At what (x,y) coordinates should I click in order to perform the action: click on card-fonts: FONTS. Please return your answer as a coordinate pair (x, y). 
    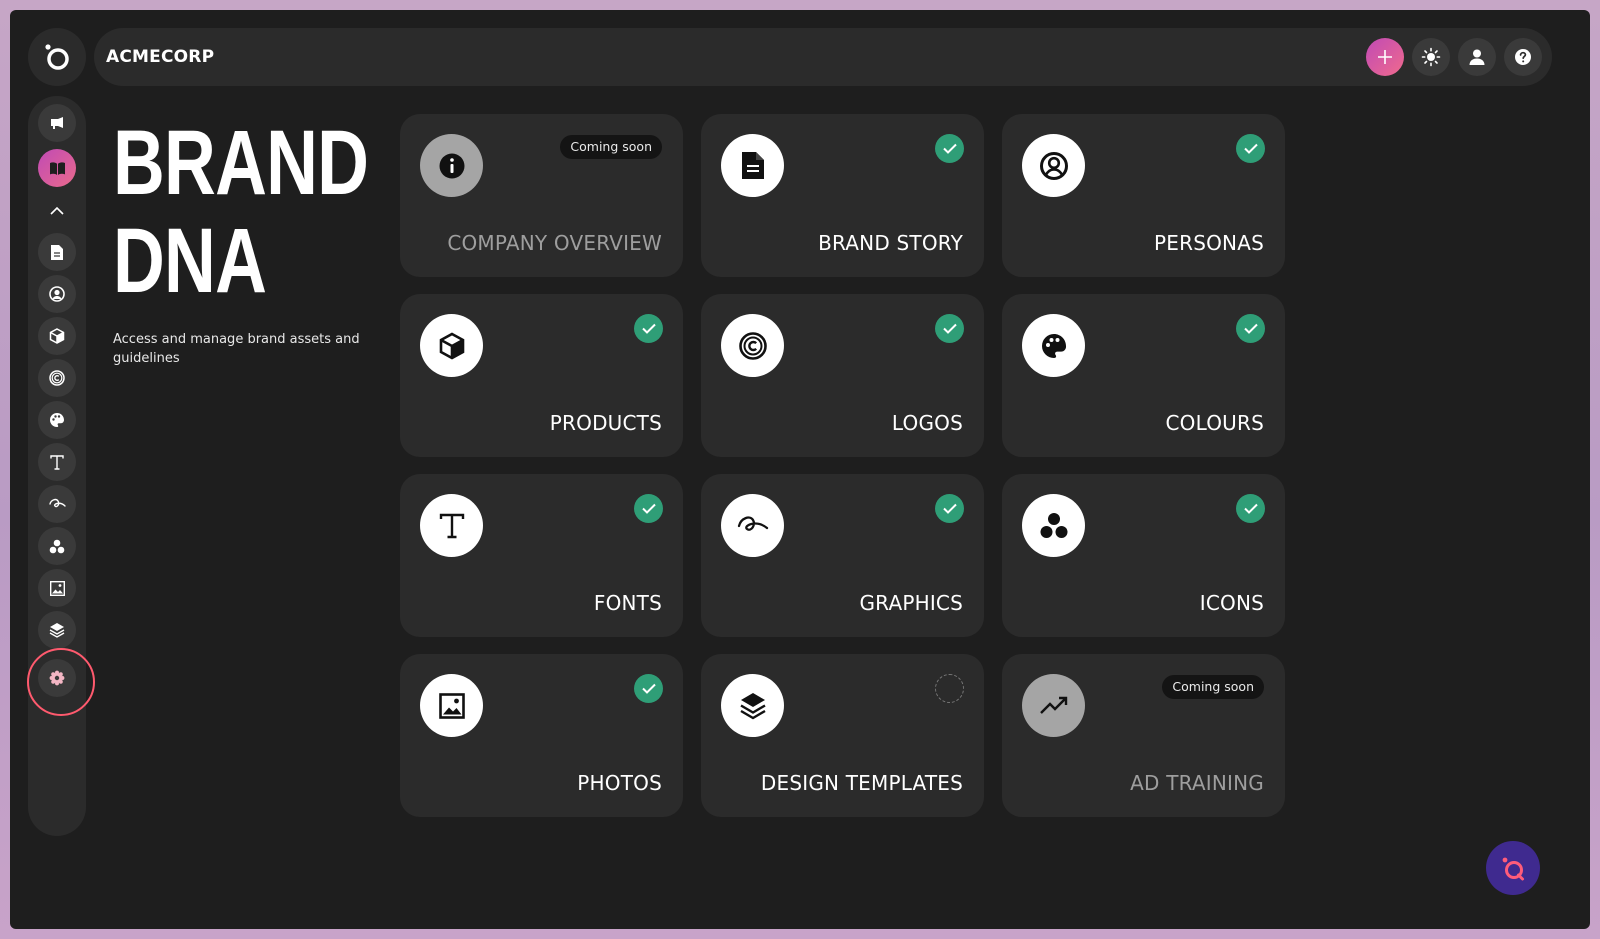
    Looking at the image, I should click on (541, 555).